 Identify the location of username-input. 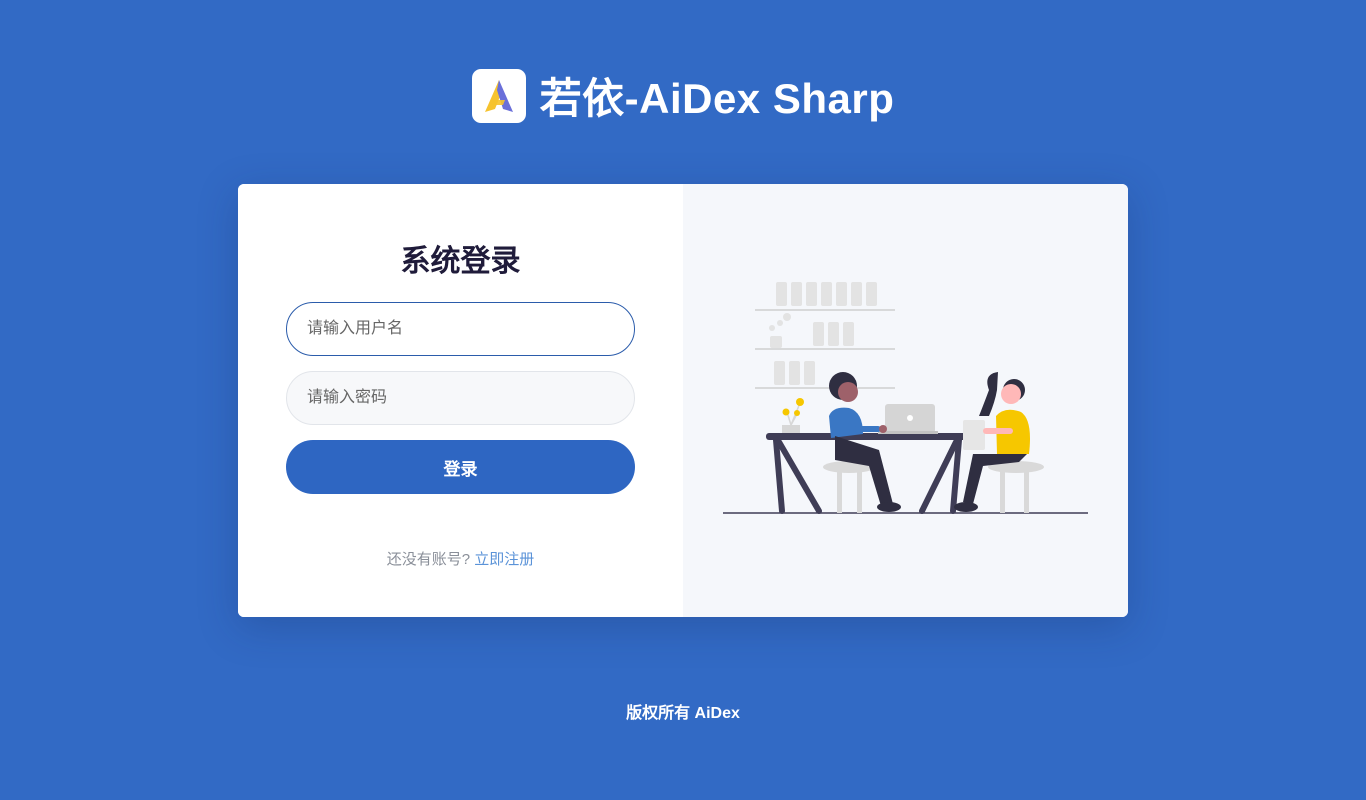
(460, 329).